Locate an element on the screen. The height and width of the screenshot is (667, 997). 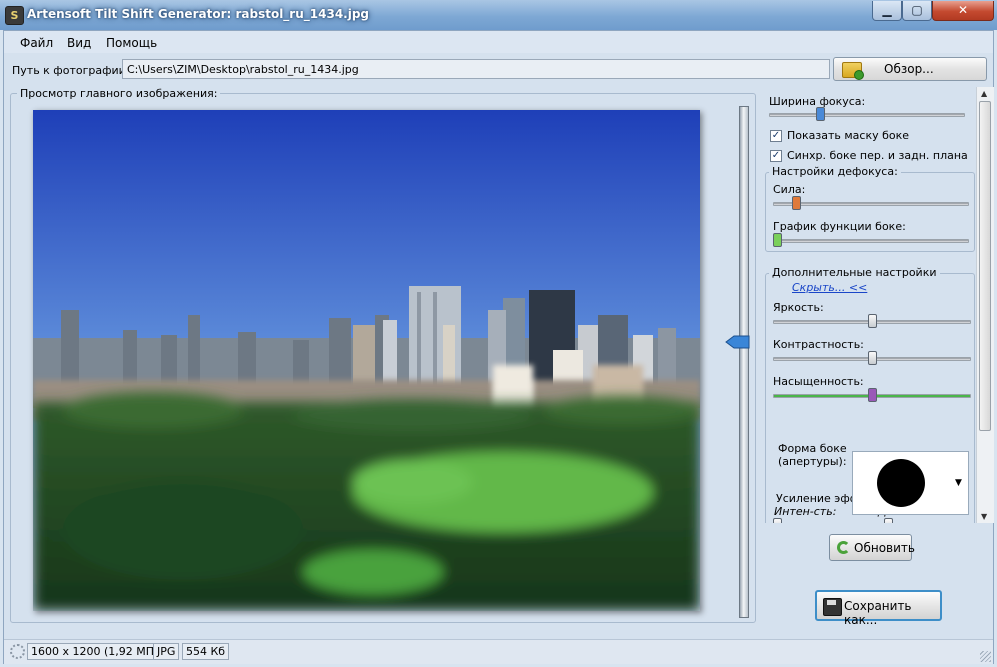
contrast-thumb is located at coordinates (872, 358).